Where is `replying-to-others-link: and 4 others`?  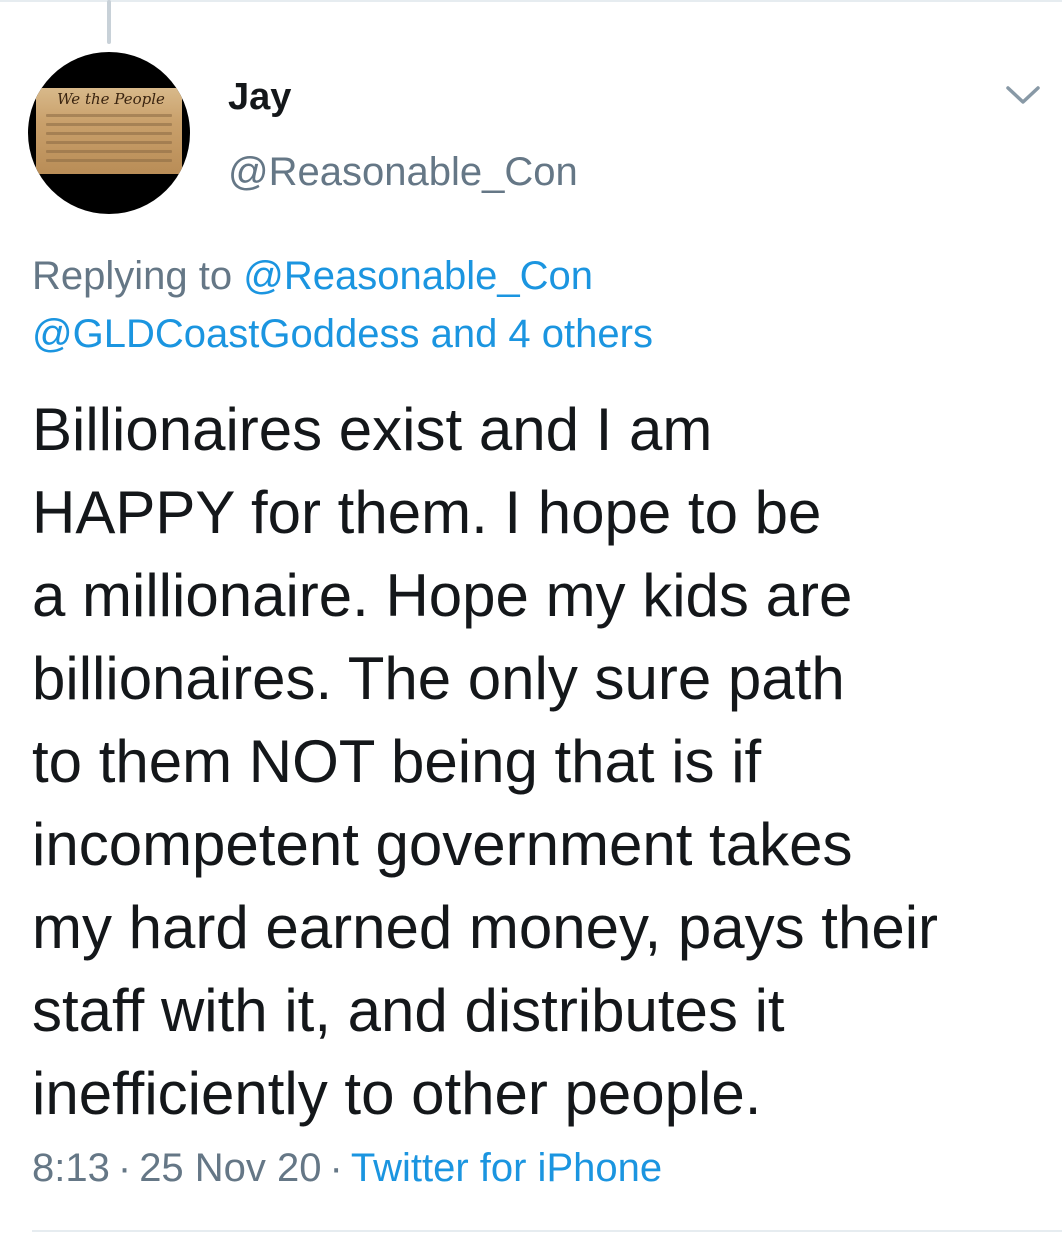
replying-to-others-link: and 4 others is located at coordinates (542, 334).